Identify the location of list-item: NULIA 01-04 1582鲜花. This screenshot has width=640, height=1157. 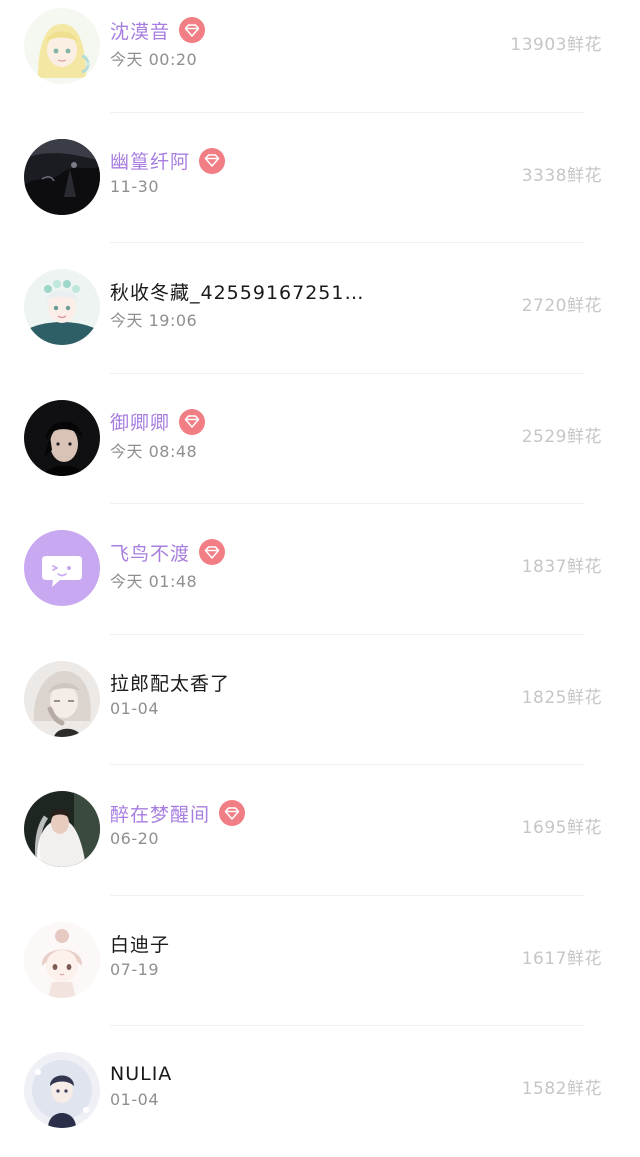
(320, 1091).